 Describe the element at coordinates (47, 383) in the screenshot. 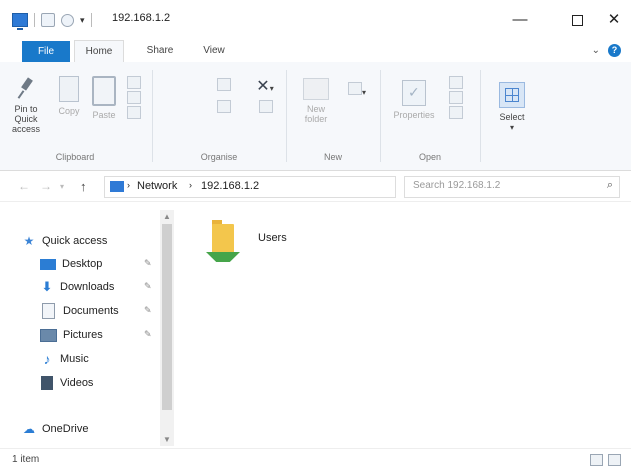

I see `videos-icon` at that location.